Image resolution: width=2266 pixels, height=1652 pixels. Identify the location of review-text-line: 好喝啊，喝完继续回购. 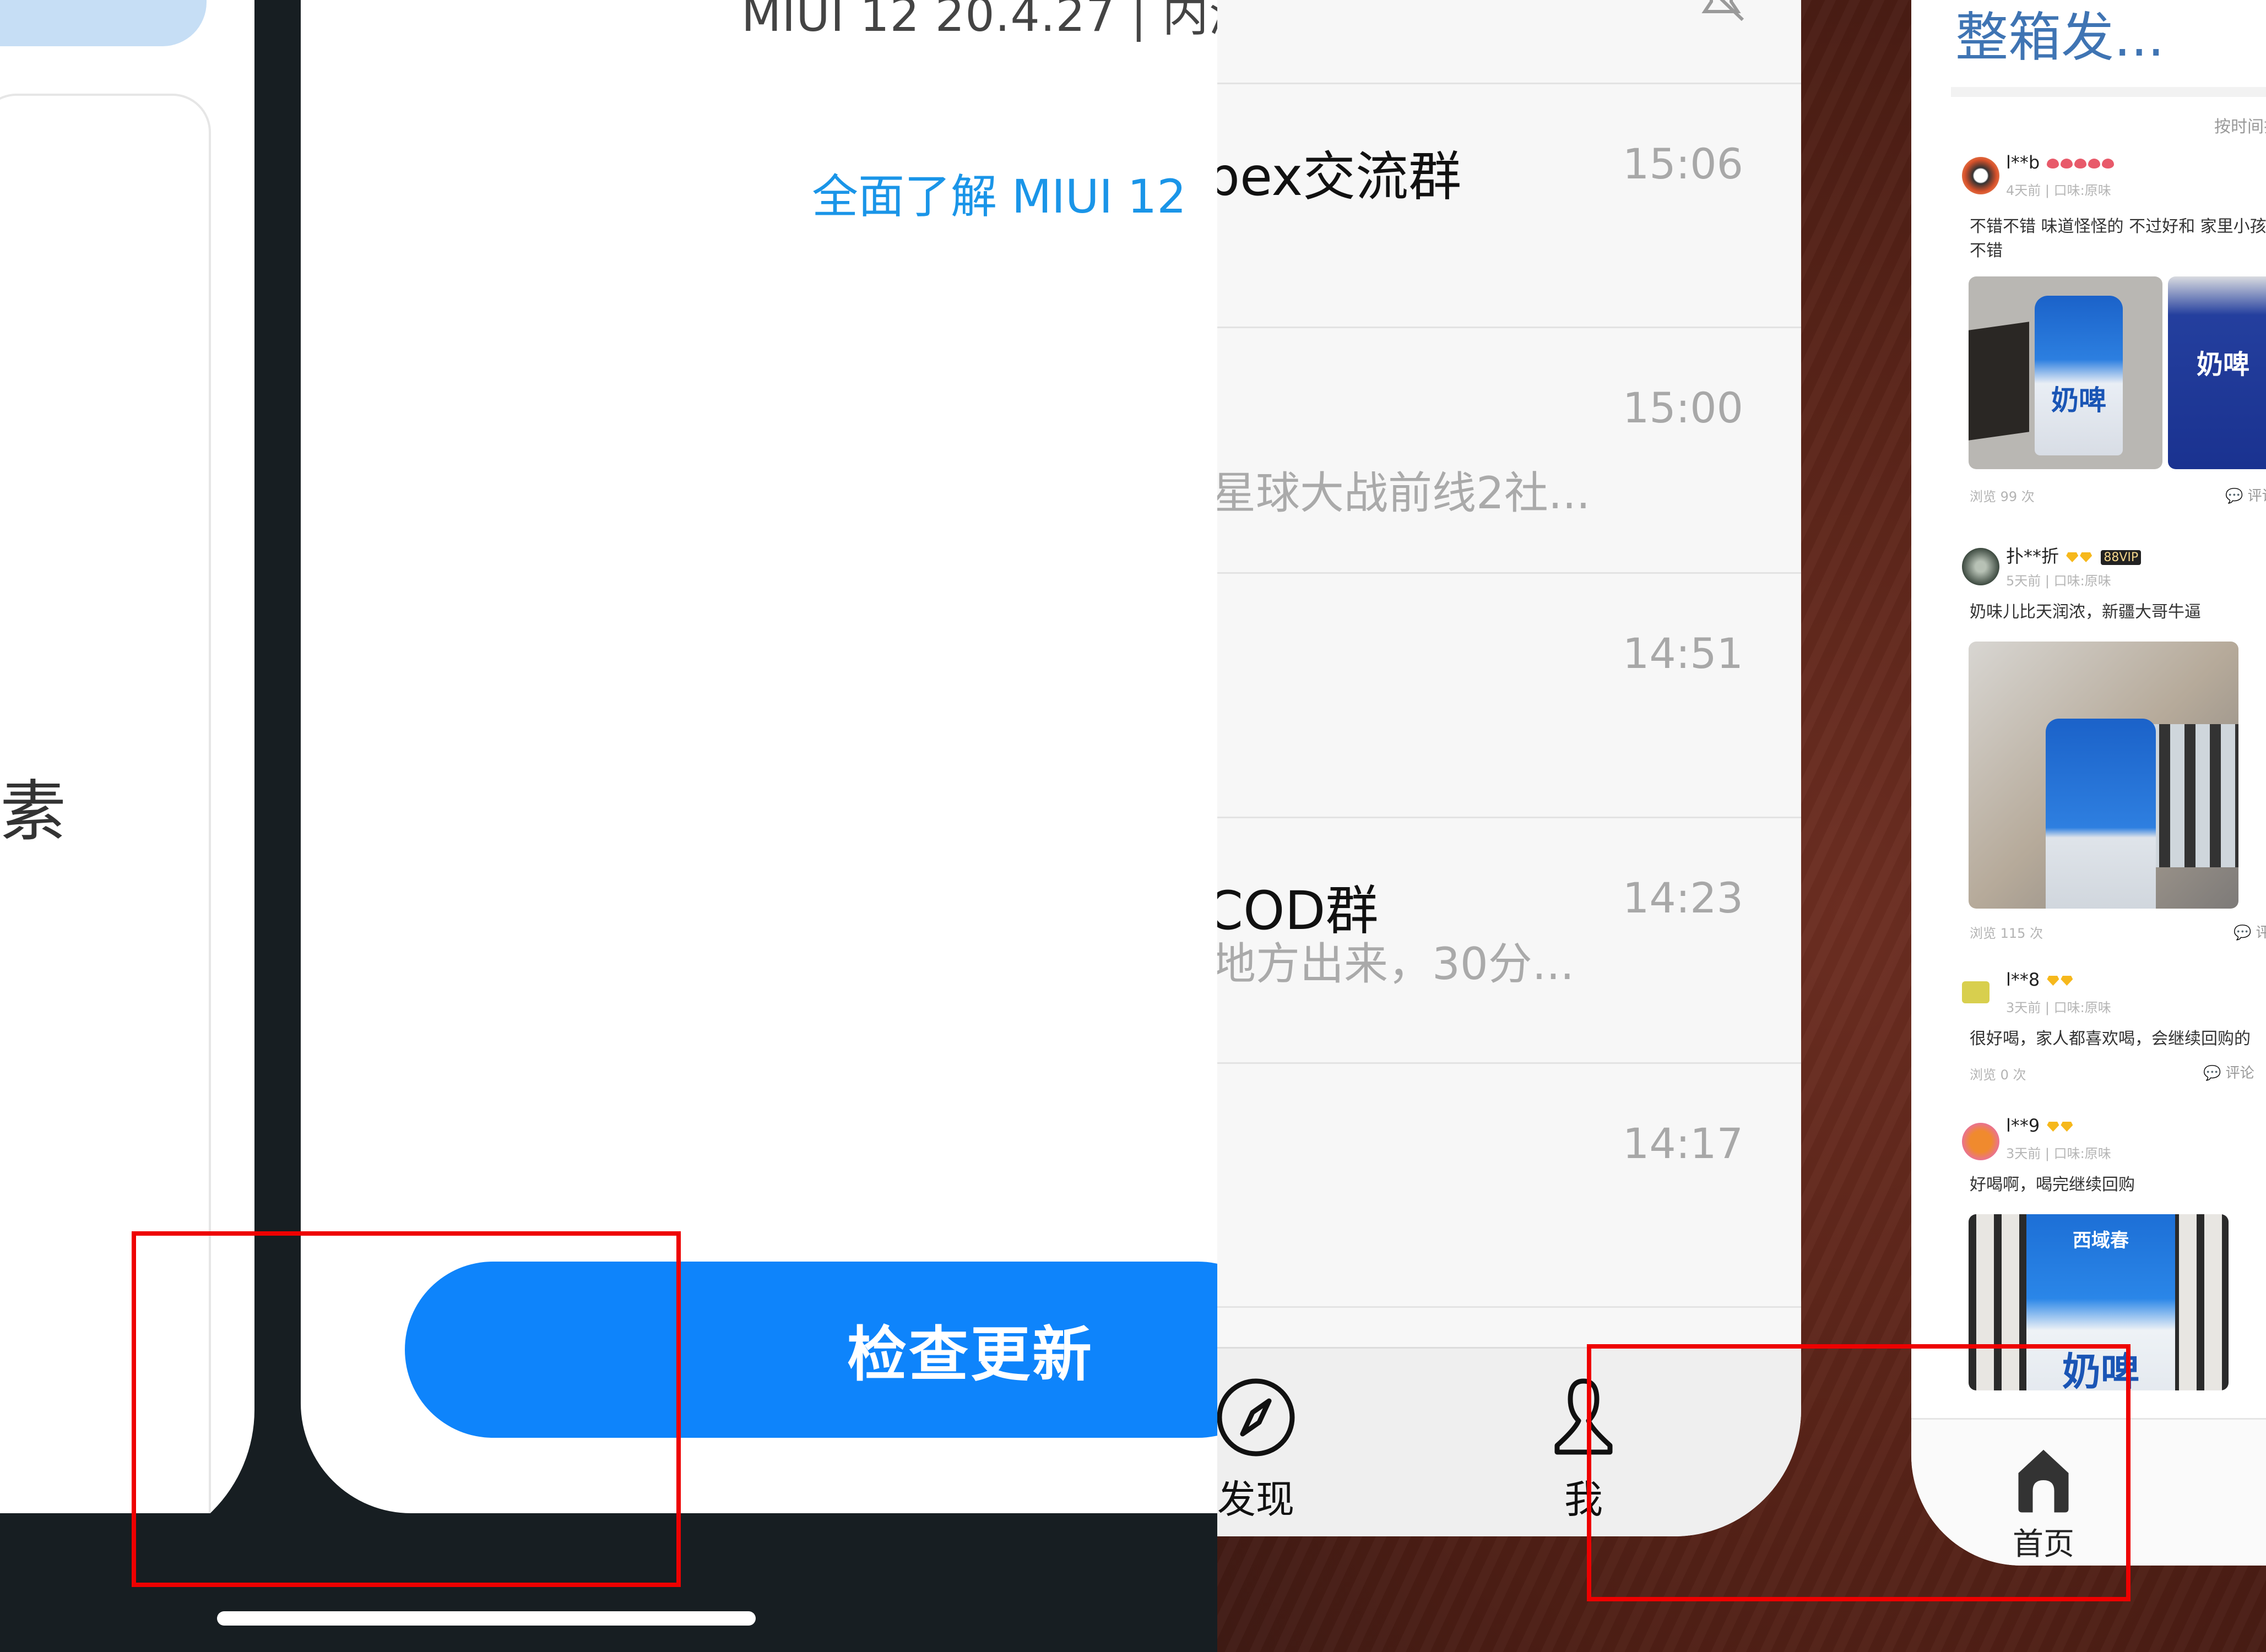
(2052, 1184).